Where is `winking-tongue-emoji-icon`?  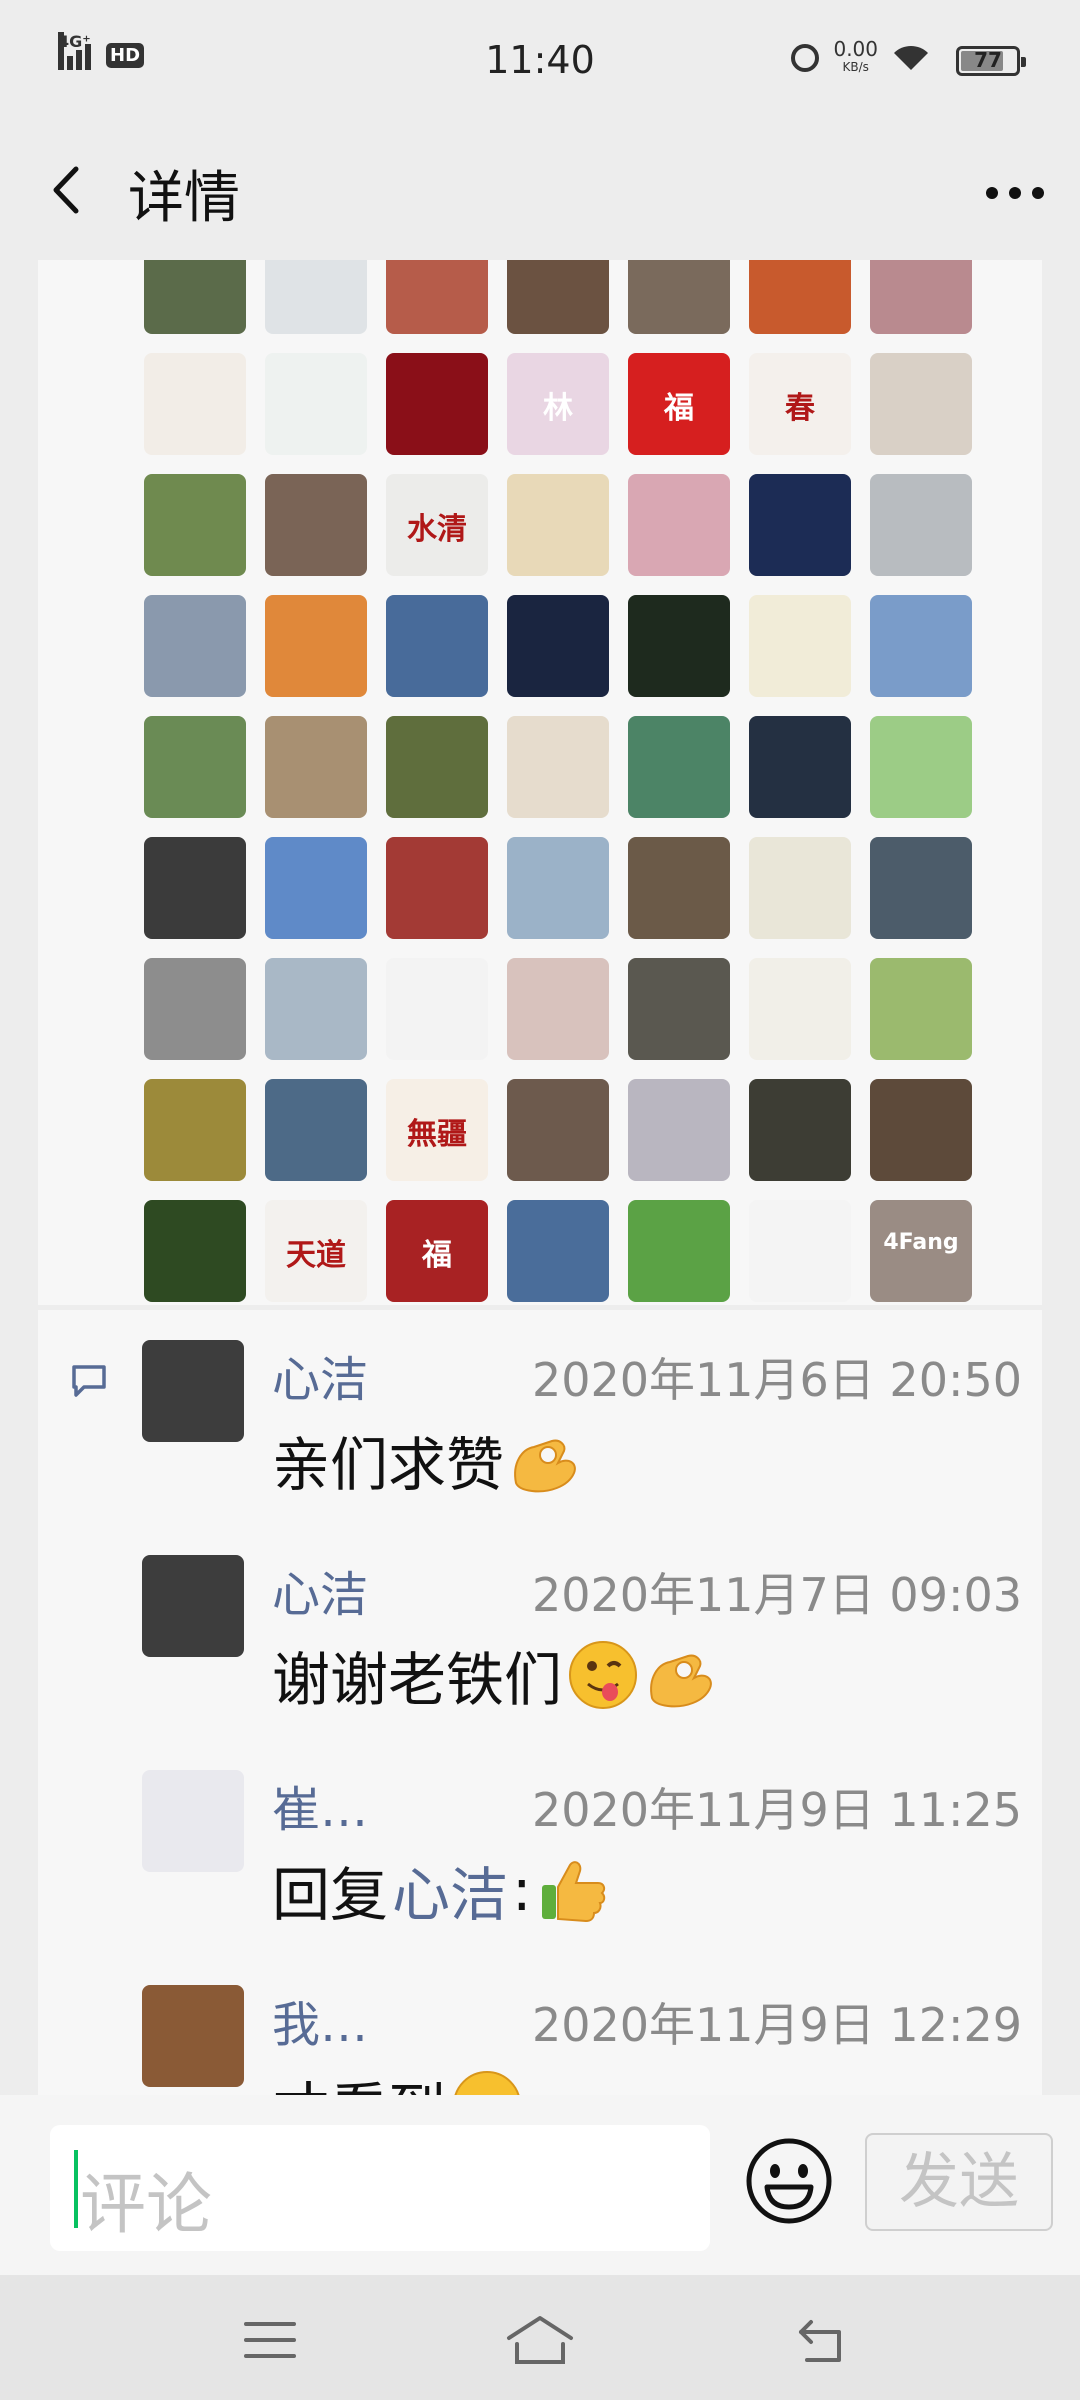
winking-tongue-emoji-icon is located at coordinates (603, 1675).